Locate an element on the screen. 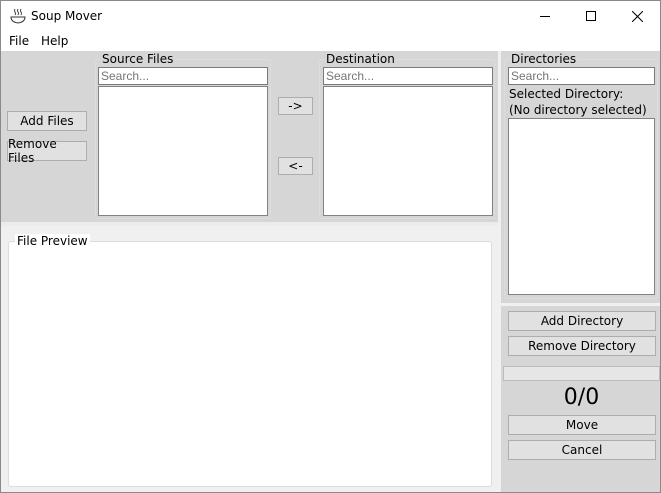  destination-files-list is located at coordinates (408, 151).